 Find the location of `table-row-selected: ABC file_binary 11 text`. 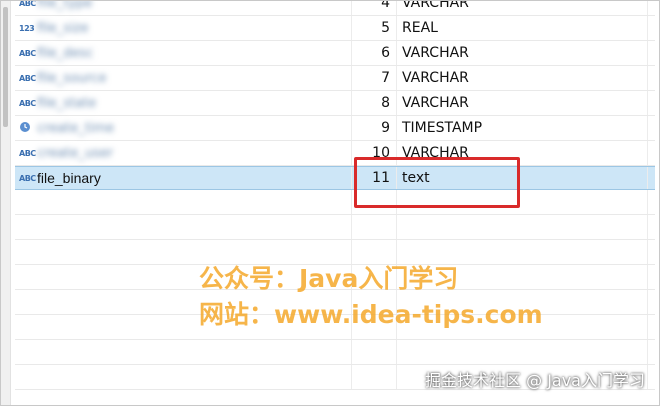

table-row-selected: ABC file_binary 11 text is located at coordinates (335, 178).